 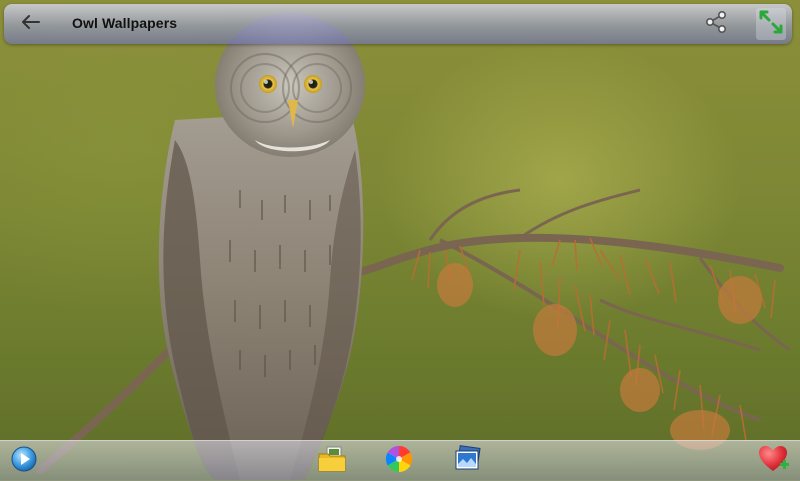 I want to click on arrow-left-icon, so click(x=30, y=24).